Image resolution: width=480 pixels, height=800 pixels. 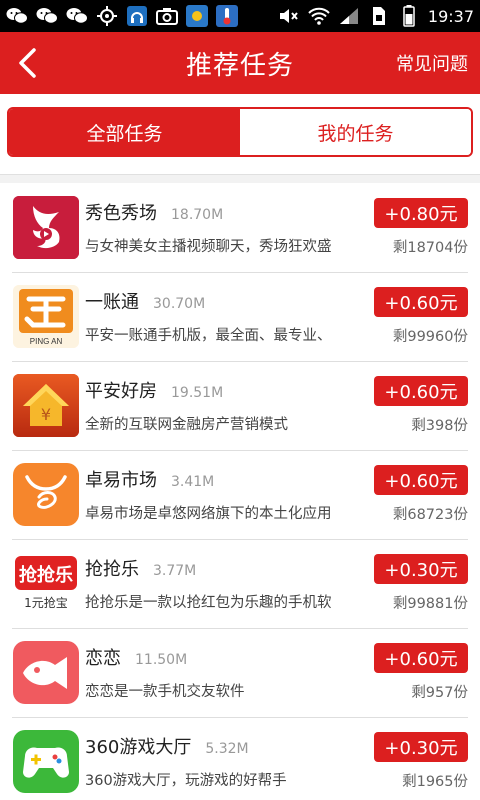 I want to click on remaining-count: 剩68723份, so click(x=430, y=515).